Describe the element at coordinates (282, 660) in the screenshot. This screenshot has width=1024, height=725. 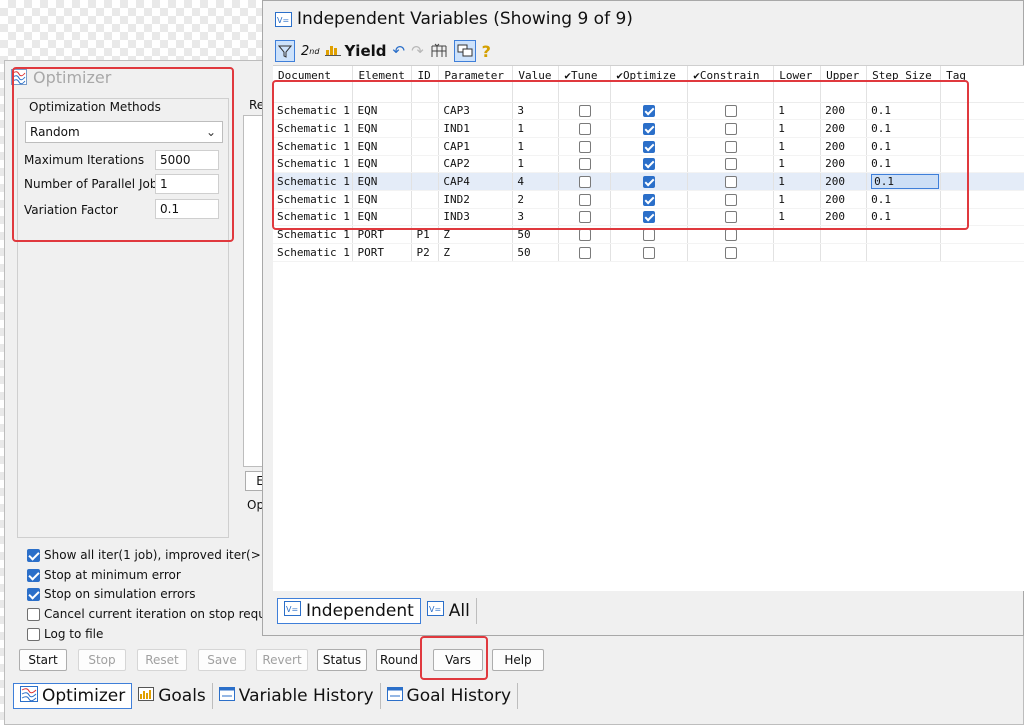
I see `revert-button: Revert` at that location.